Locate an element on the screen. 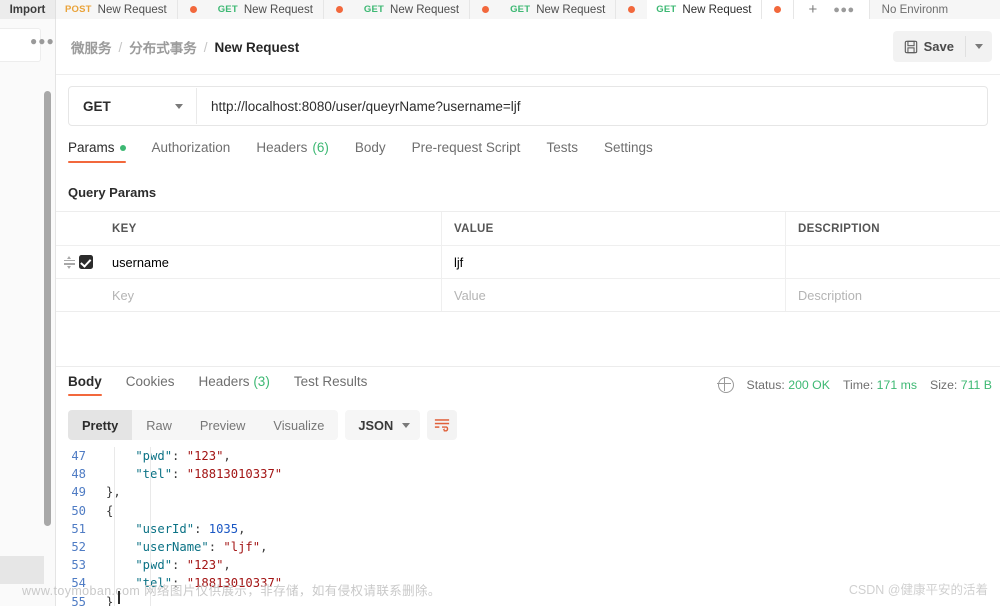 The width and height of the screenshot is (1000, 606). open-tab-3: GET New Request is located at coordinates (559, 9).